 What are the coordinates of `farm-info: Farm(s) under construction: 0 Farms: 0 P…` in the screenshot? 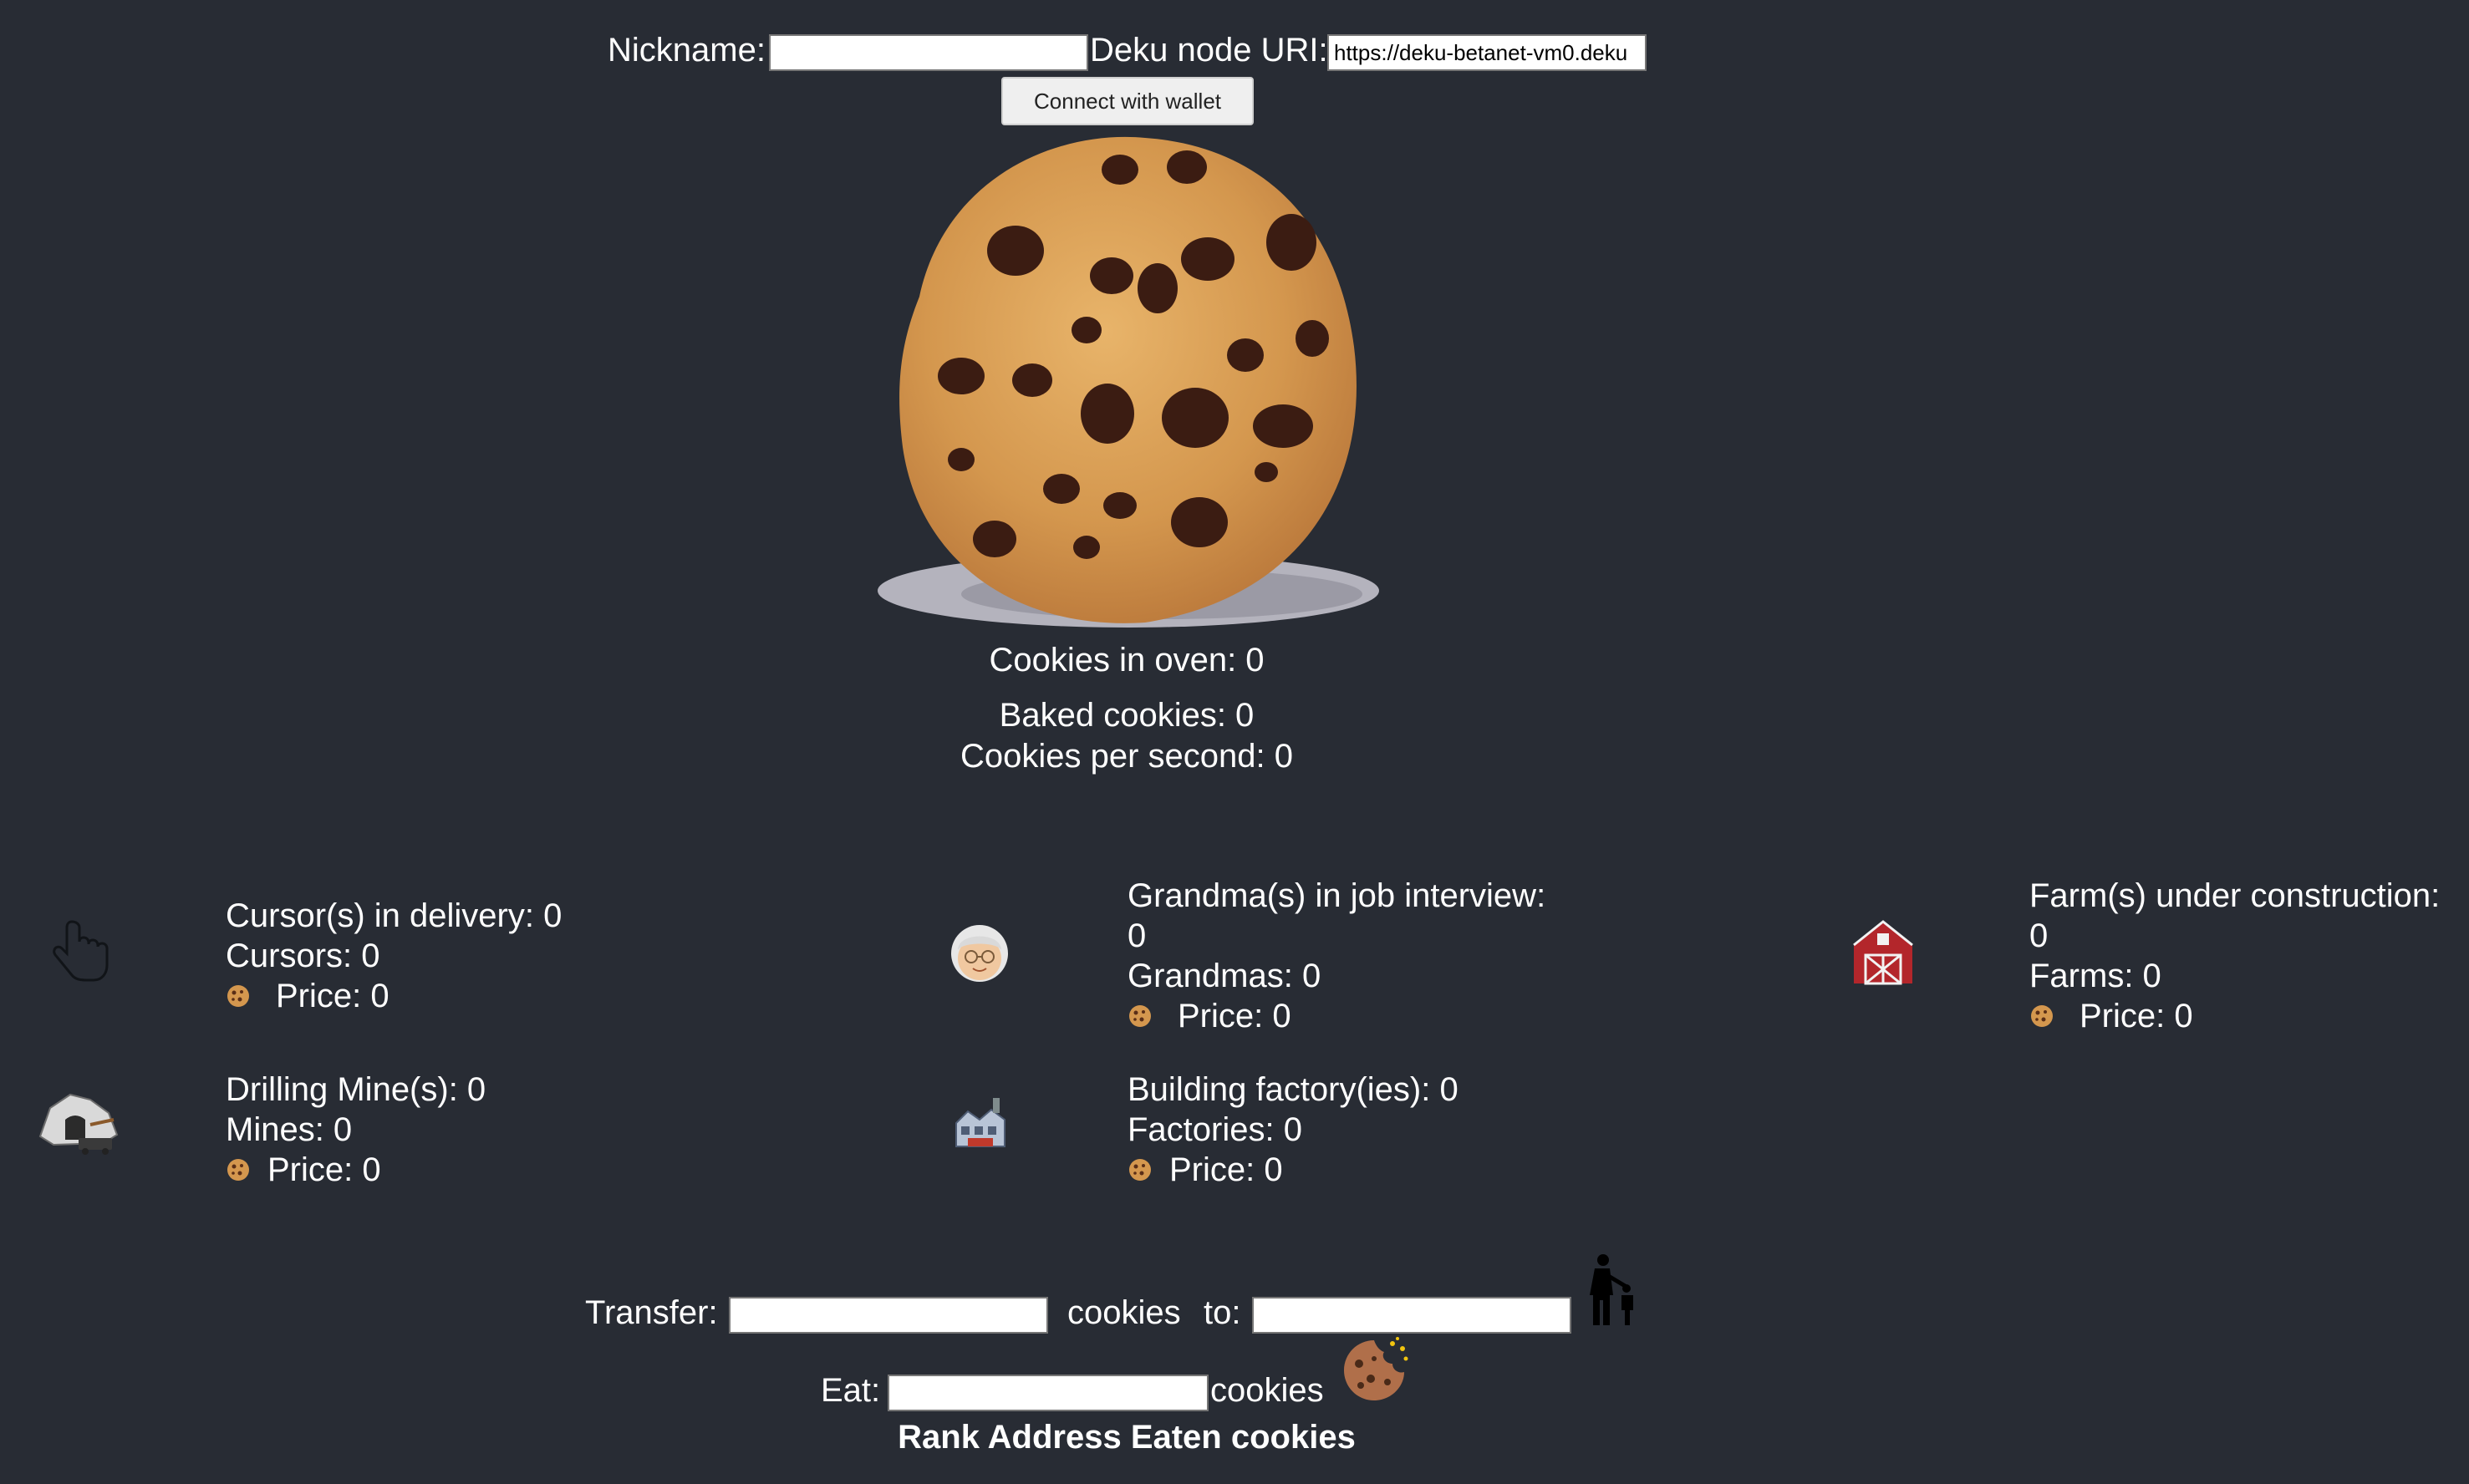 It's located at (2234, 956).